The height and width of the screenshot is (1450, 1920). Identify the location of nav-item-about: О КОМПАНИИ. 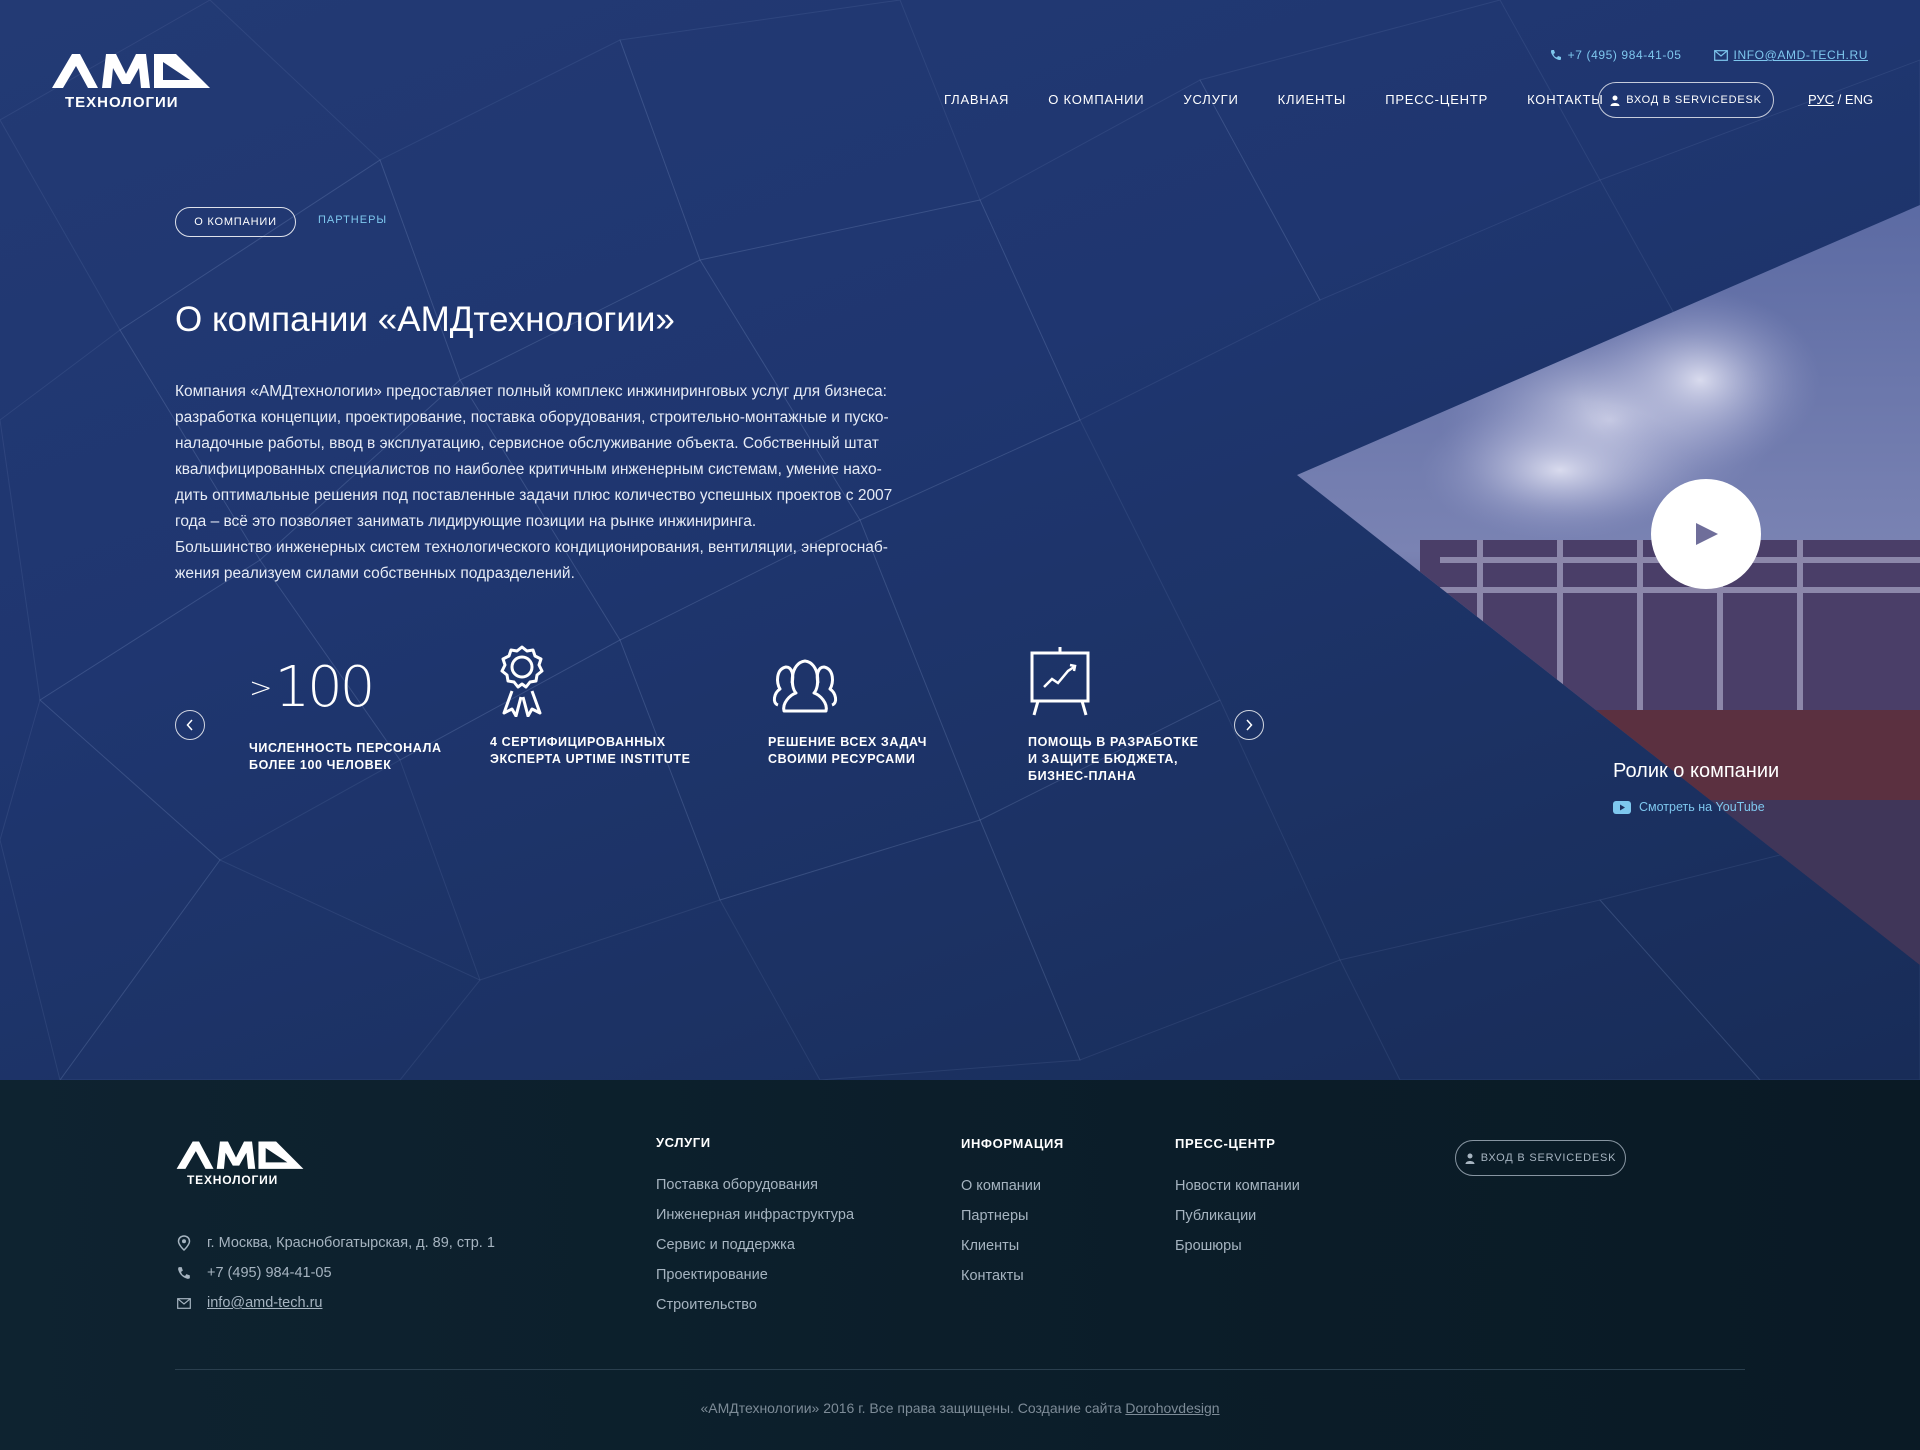
(1096, 100).